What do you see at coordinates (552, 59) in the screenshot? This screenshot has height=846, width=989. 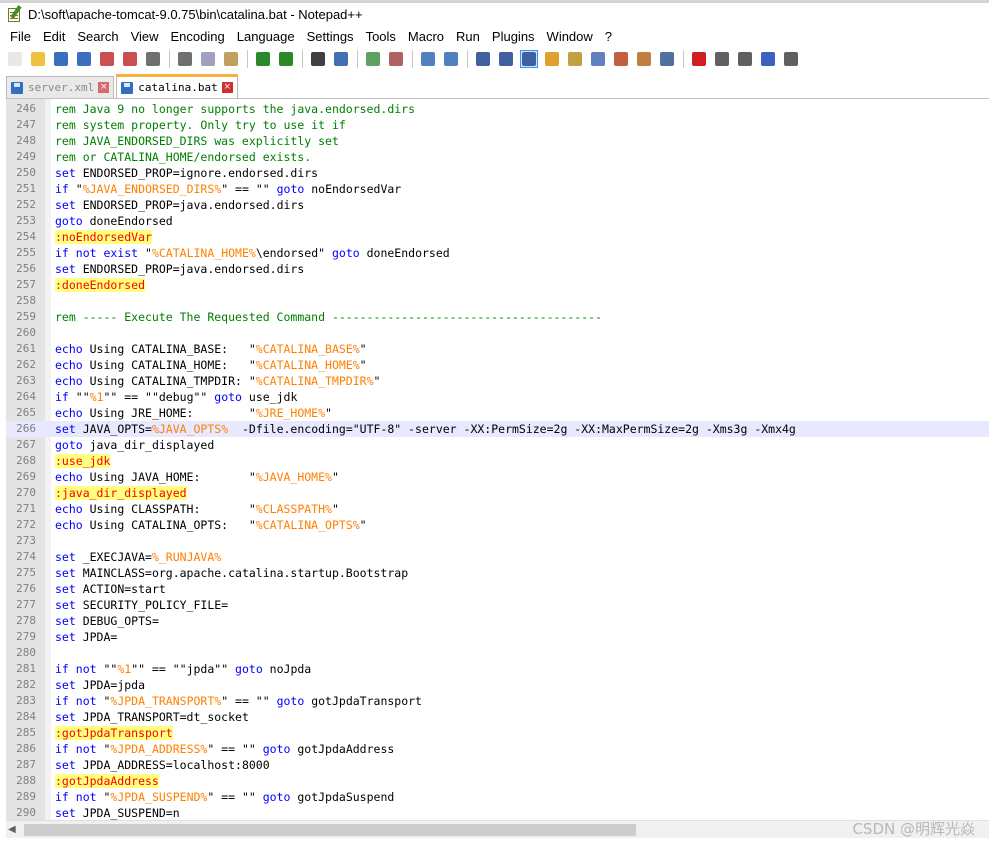 I see `language-define-icon` at bounding box center [552, 59].